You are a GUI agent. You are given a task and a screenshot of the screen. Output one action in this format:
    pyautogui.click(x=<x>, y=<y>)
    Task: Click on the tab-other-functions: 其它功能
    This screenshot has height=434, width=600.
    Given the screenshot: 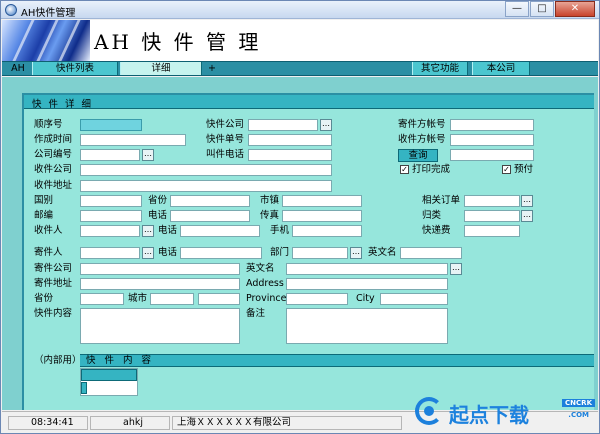 What is the action you would take?
    pyautogui.click(x=440, y=68)
    